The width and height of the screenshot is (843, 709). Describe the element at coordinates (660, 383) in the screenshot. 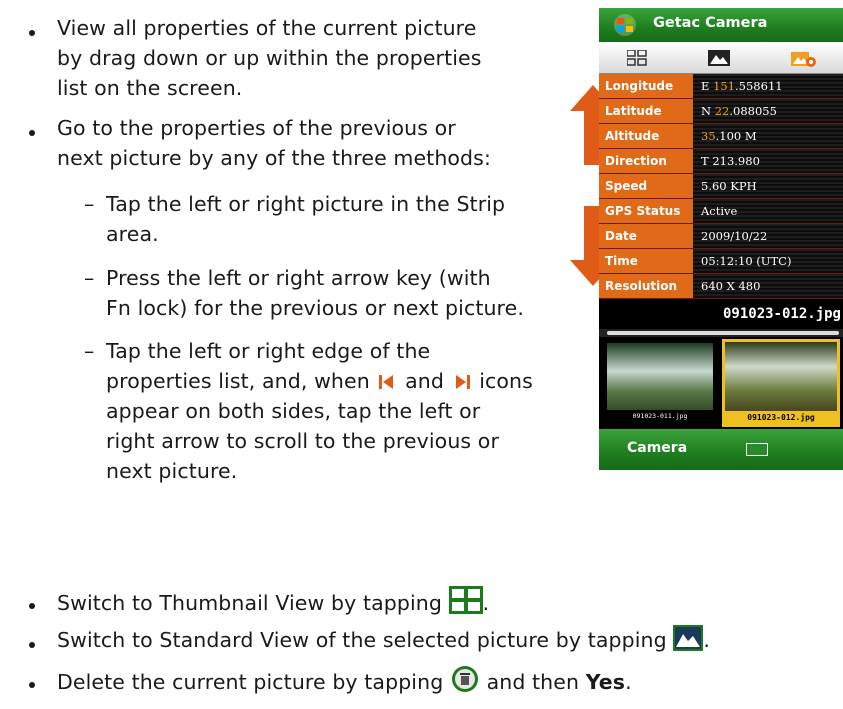

I see `strip-thumbnail-previous: 091023-011.jpg` at that location.